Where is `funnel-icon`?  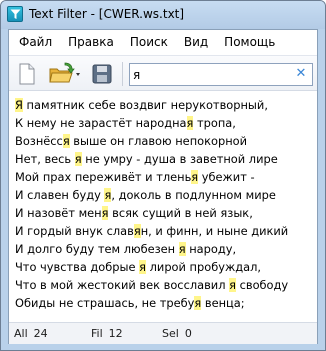 funnel-icon is located at coordinates (15, 14).